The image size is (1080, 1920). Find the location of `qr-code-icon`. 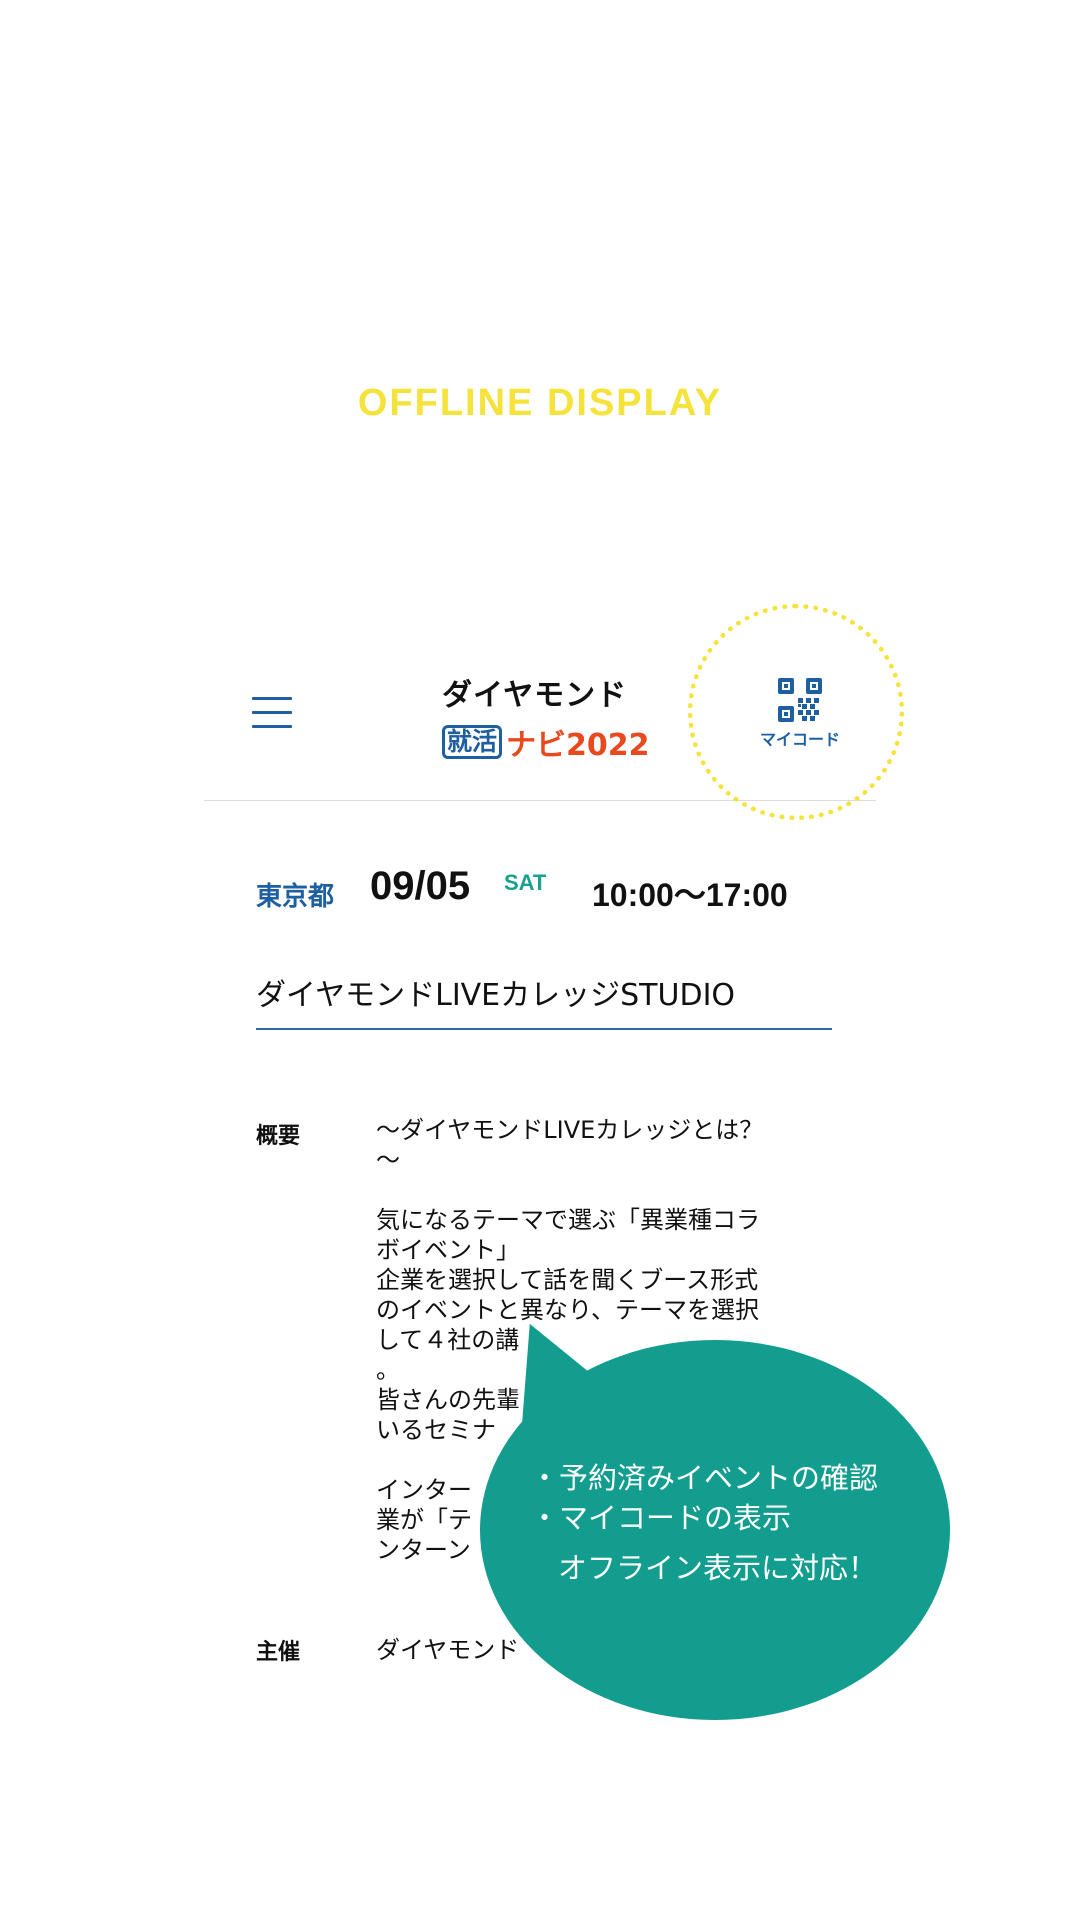

qr-code-icon is located at coordinates (800, 700).